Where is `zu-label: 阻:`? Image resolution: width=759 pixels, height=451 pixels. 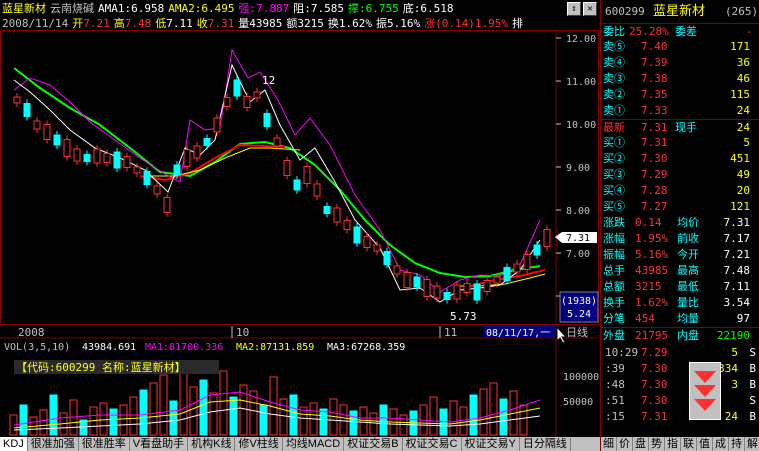
zu-label: 阻: is located at coordinates (302, 8).